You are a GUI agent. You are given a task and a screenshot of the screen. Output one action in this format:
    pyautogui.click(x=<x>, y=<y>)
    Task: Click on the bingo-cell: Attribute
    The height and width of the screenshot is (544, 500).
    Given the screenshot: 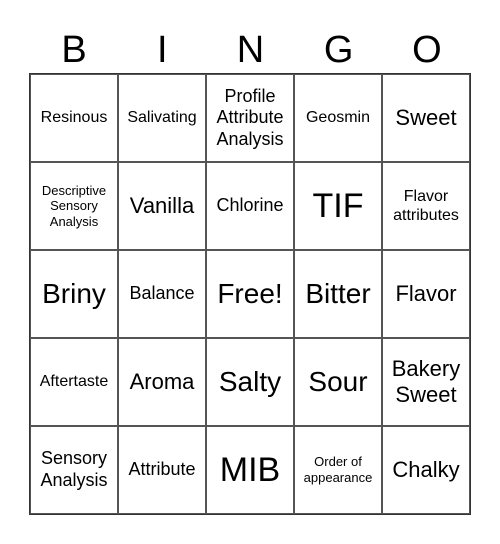 What is the action you would take?
    pyautogui.click(x=162, y=470)
    